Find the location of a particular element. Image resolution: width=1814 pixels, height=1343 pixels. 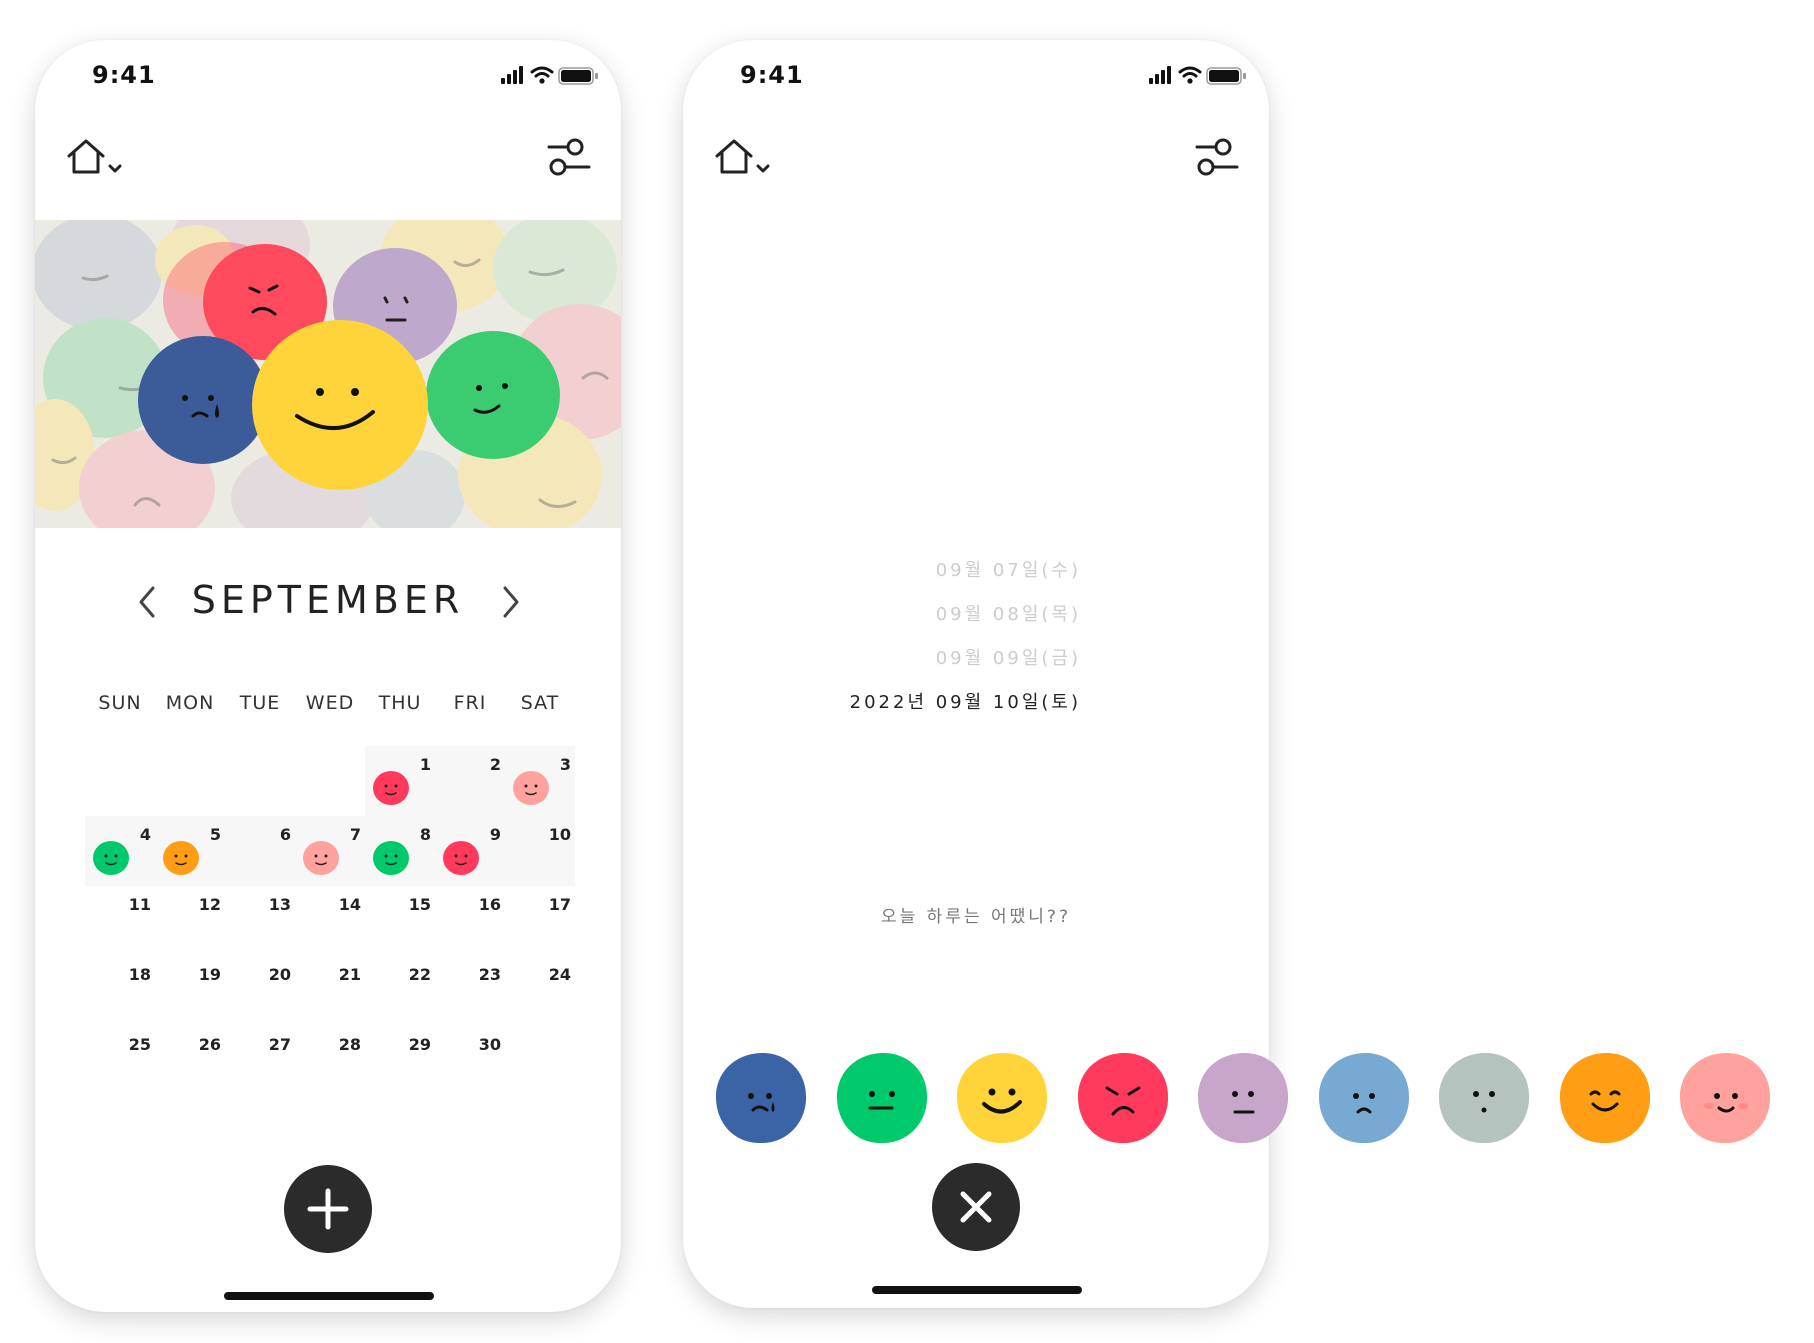

calendar-day-cell: 7 is located at coordinates (330, 851).